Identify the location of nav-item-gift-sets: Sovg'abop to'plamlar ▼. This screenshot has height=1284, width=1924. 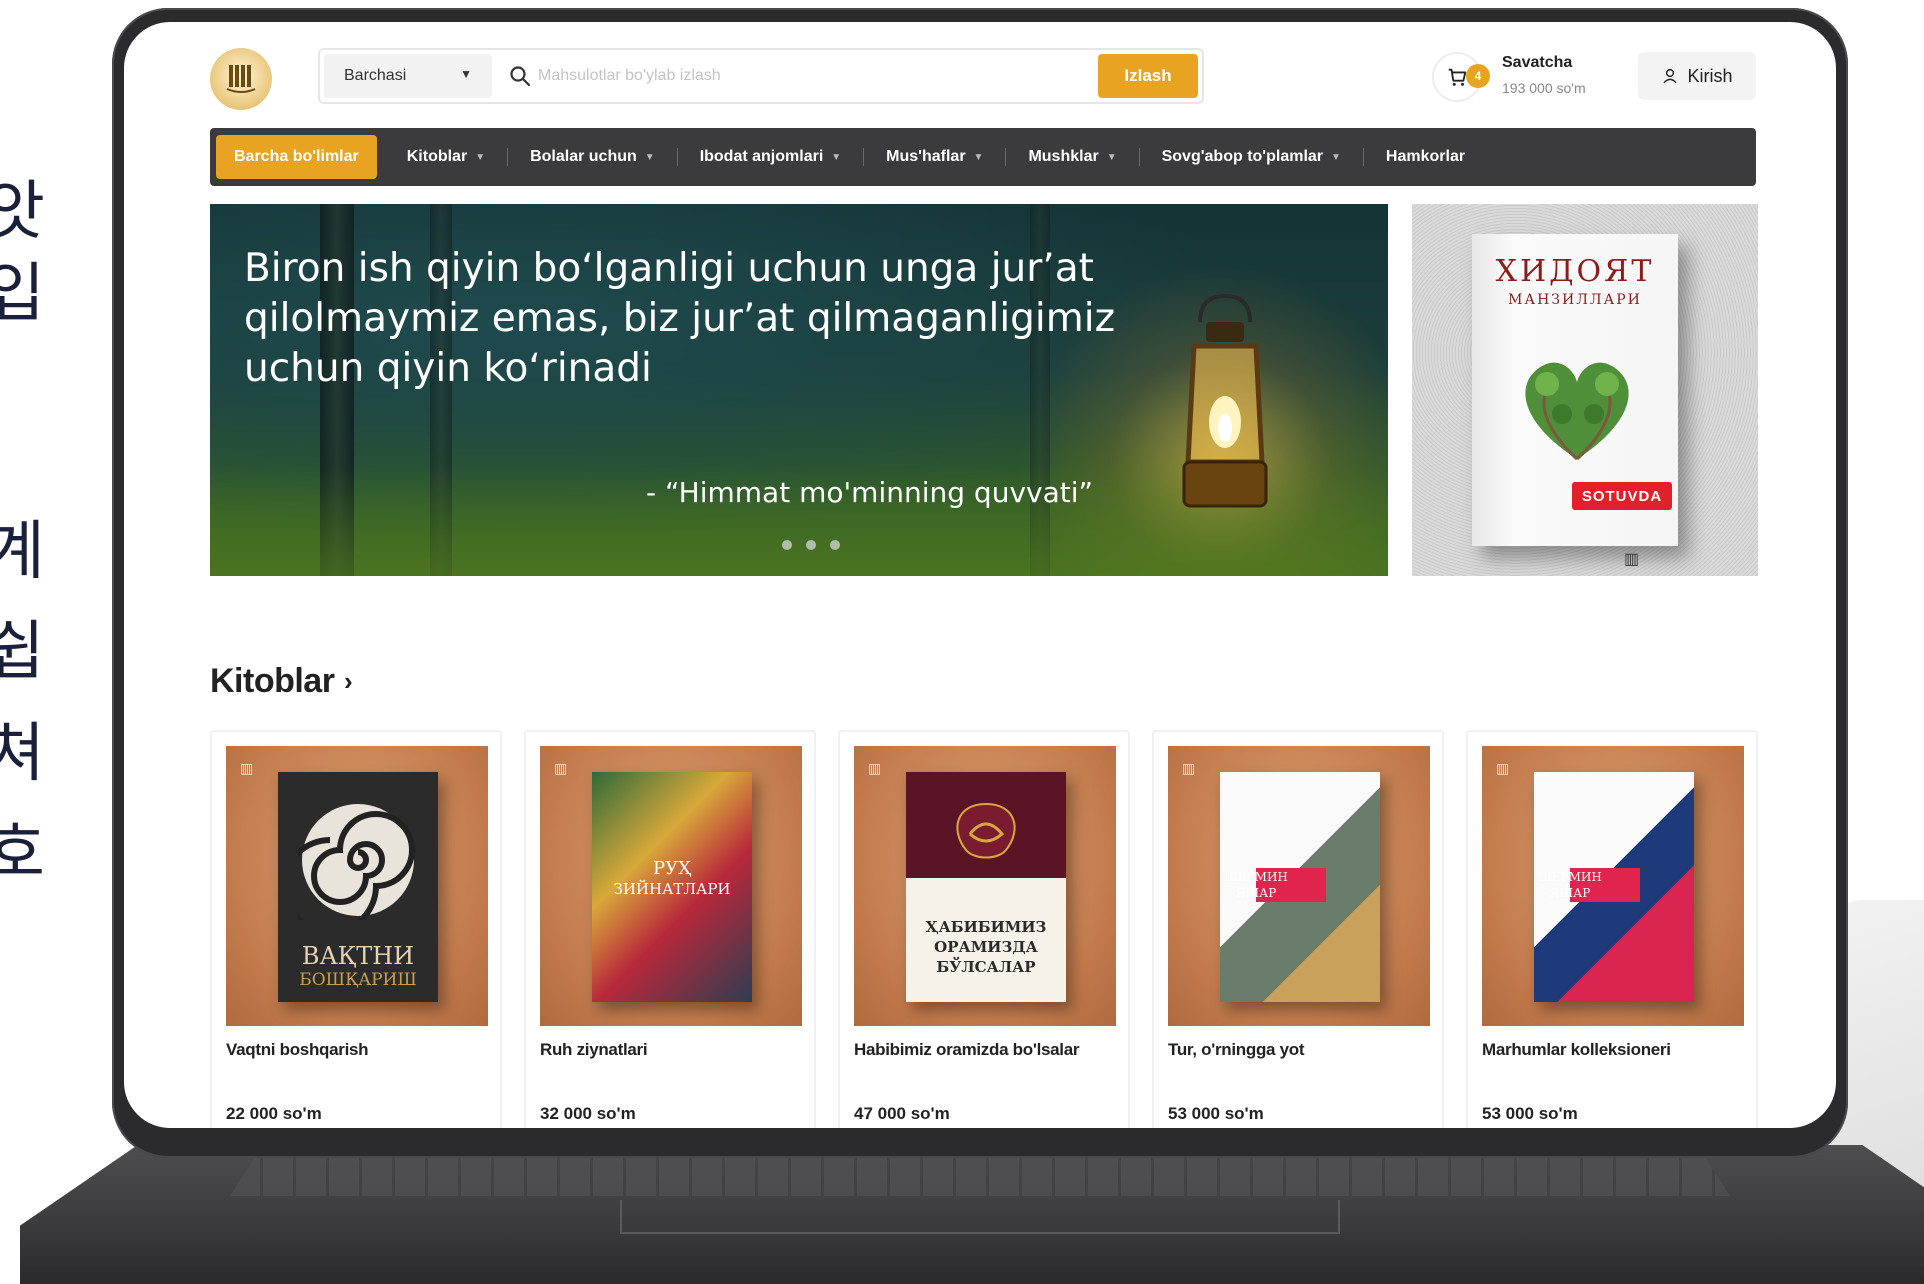
(1251, 157).